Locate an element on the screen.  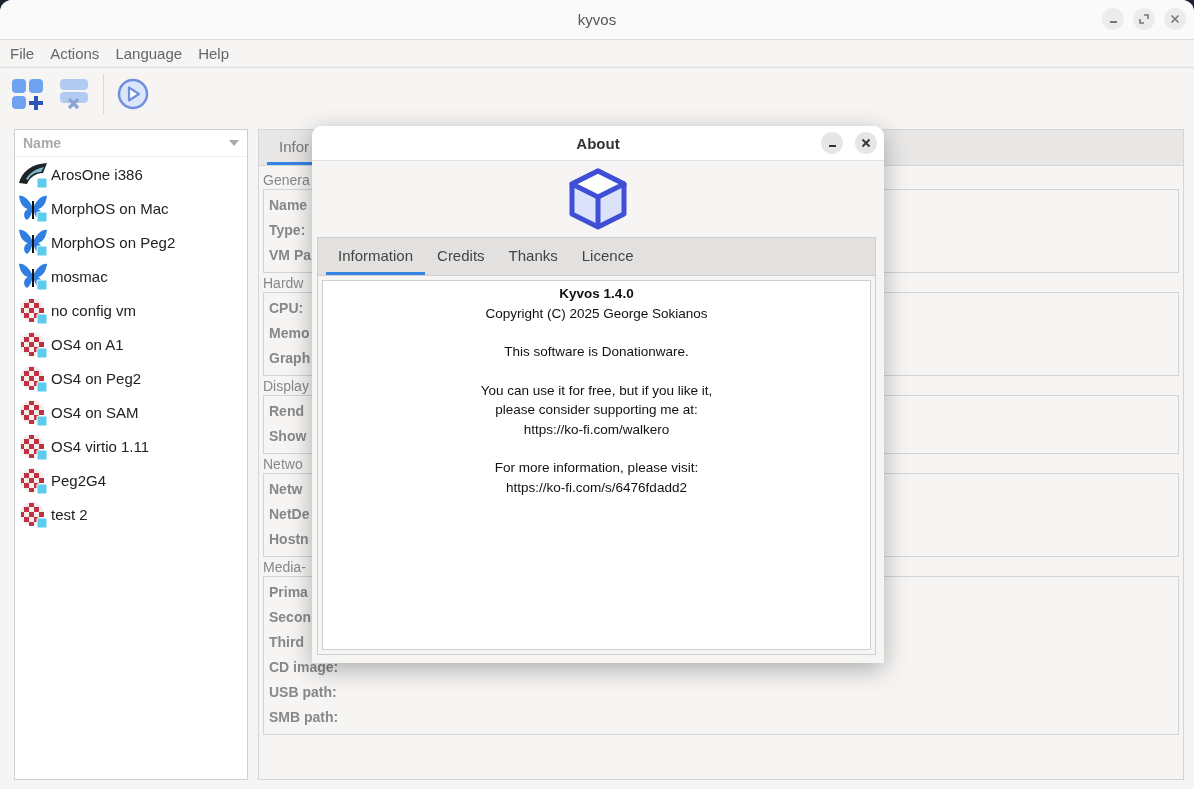
cube-icon is located at coordinates (598, 199).